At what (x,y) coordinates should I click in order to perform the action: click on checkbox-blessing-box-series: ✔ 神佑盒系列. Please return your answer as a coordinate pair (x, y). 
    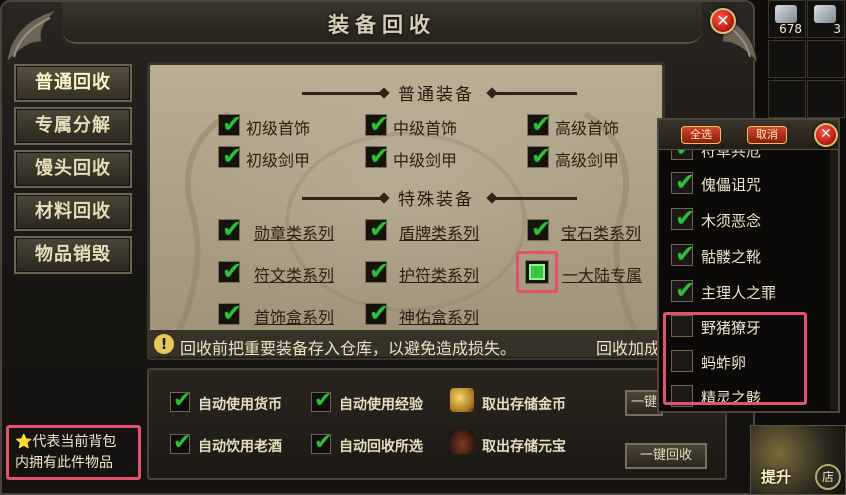
    Looking at the image, I should click on (435, 313).